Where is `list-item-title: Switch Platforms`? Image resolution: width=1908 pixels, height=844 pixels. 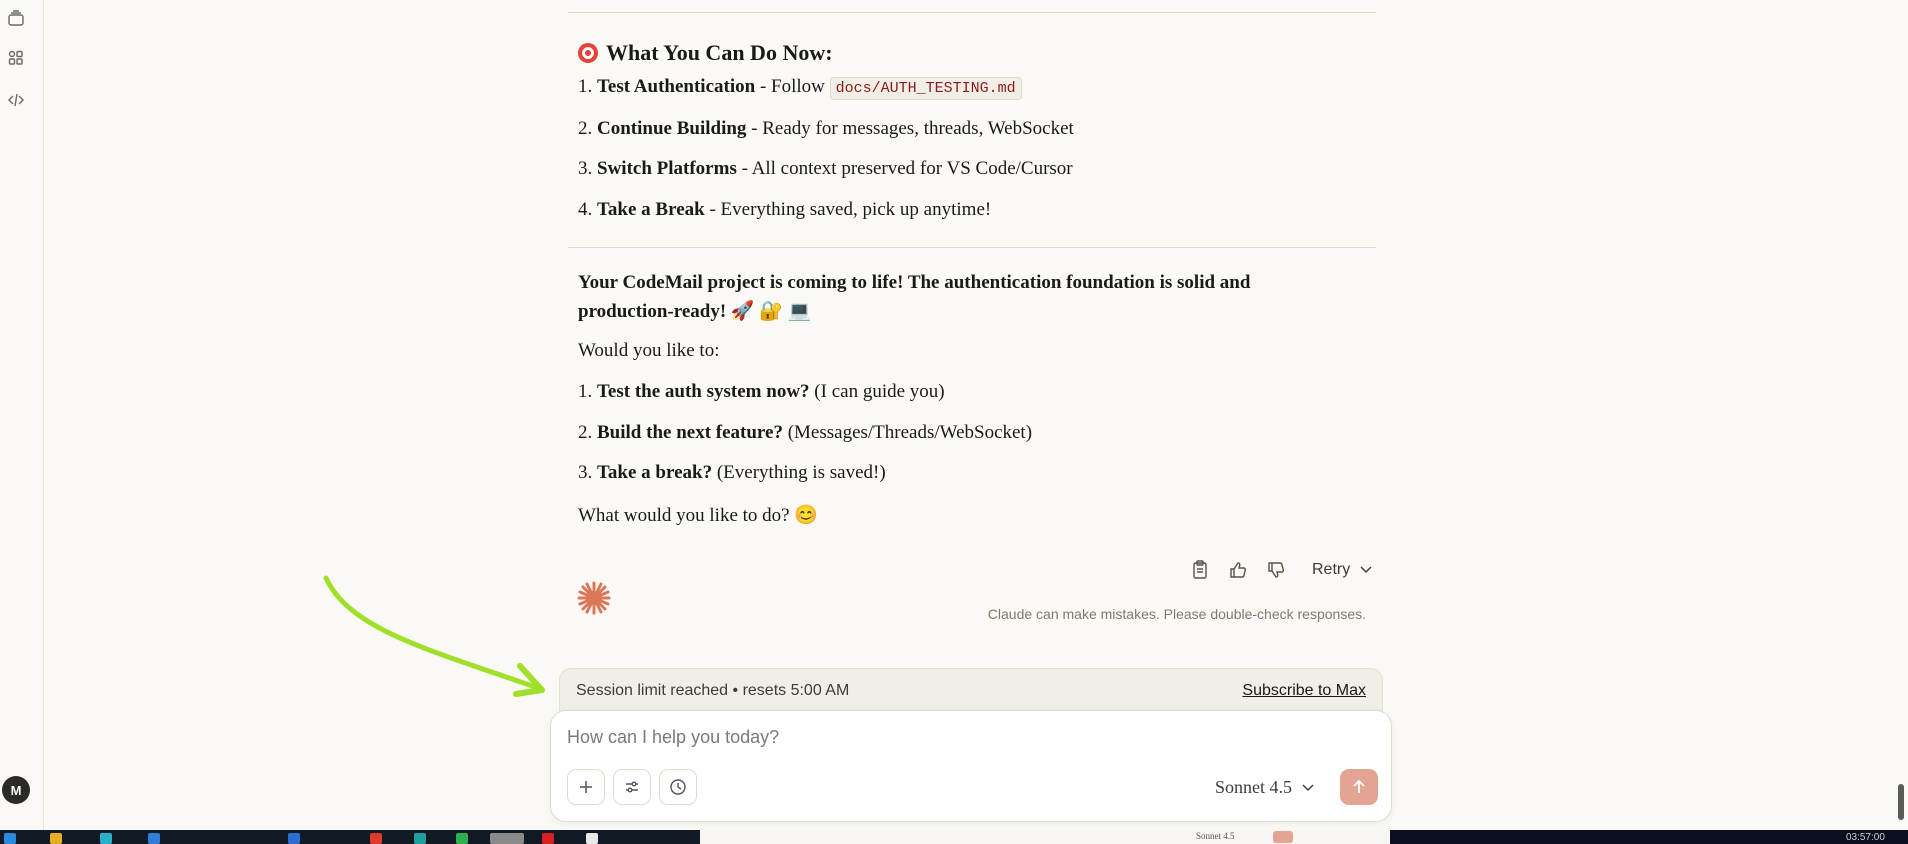 list-item-title: Switch Platforms is located at coordinates (667, 168).